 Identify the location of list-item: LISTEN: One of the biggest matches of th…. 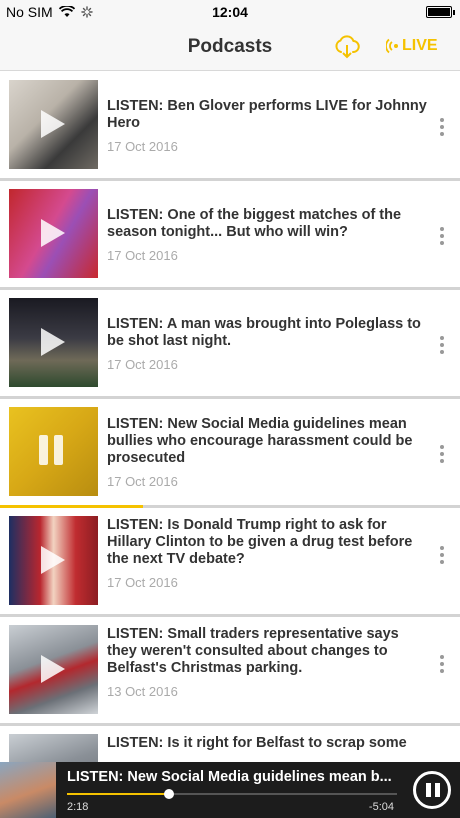
(230, 235).